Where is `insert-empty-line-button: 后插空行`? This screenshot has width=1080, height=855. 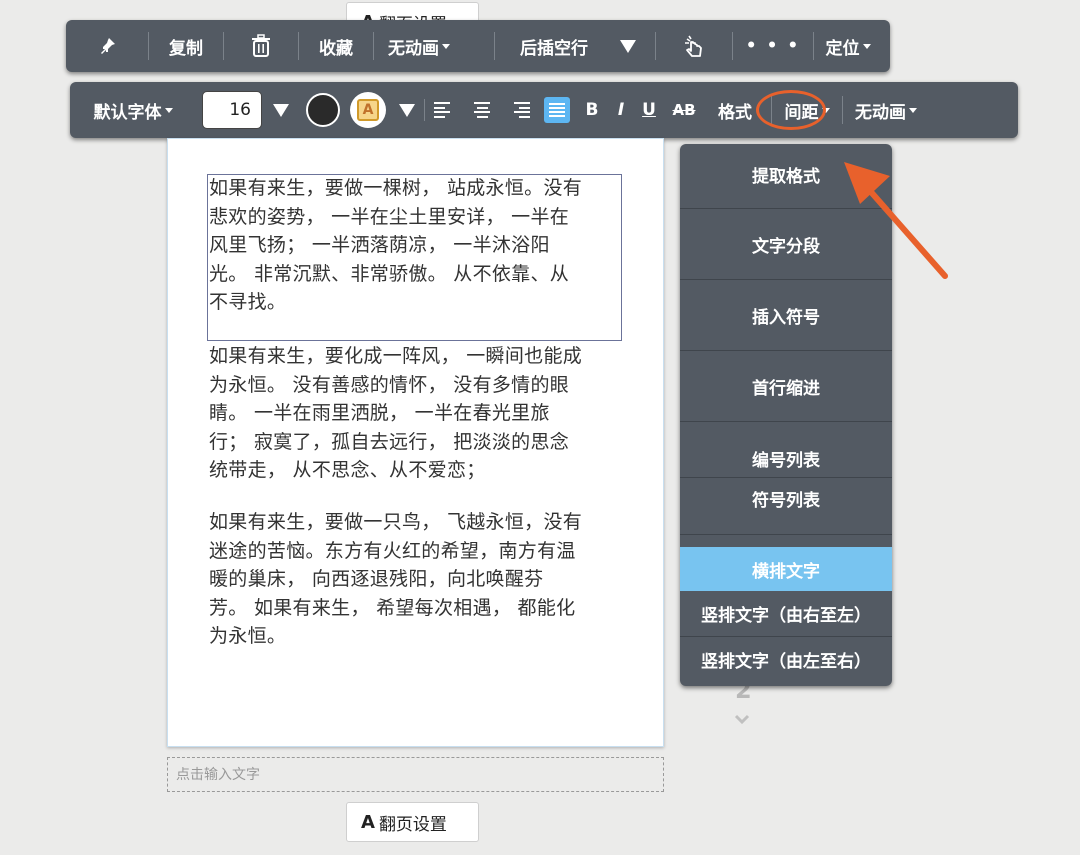
insert-empty-line-button: 后插空行 is located at coordinates (554, 46).